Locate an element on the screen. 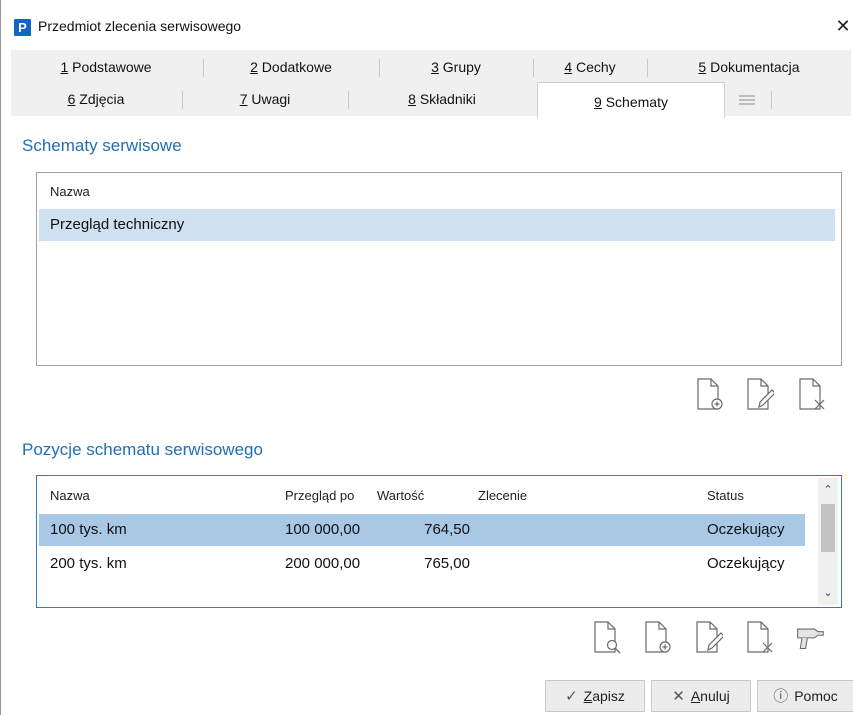 The height and width of the screenshot is (715, 853). tab-hotkey: 3 is located at coordinates (435, 67).